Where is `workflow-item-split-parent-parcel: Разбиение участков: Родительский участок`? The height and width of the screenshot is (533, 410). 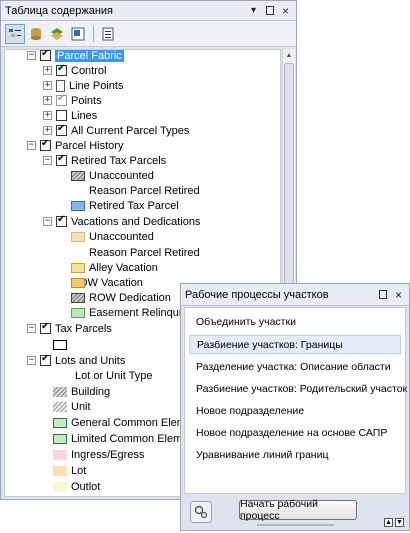
workflow-item-split-parent-parcel: Разбиение участков: Родительский участок is located at coordinates (298, 389).